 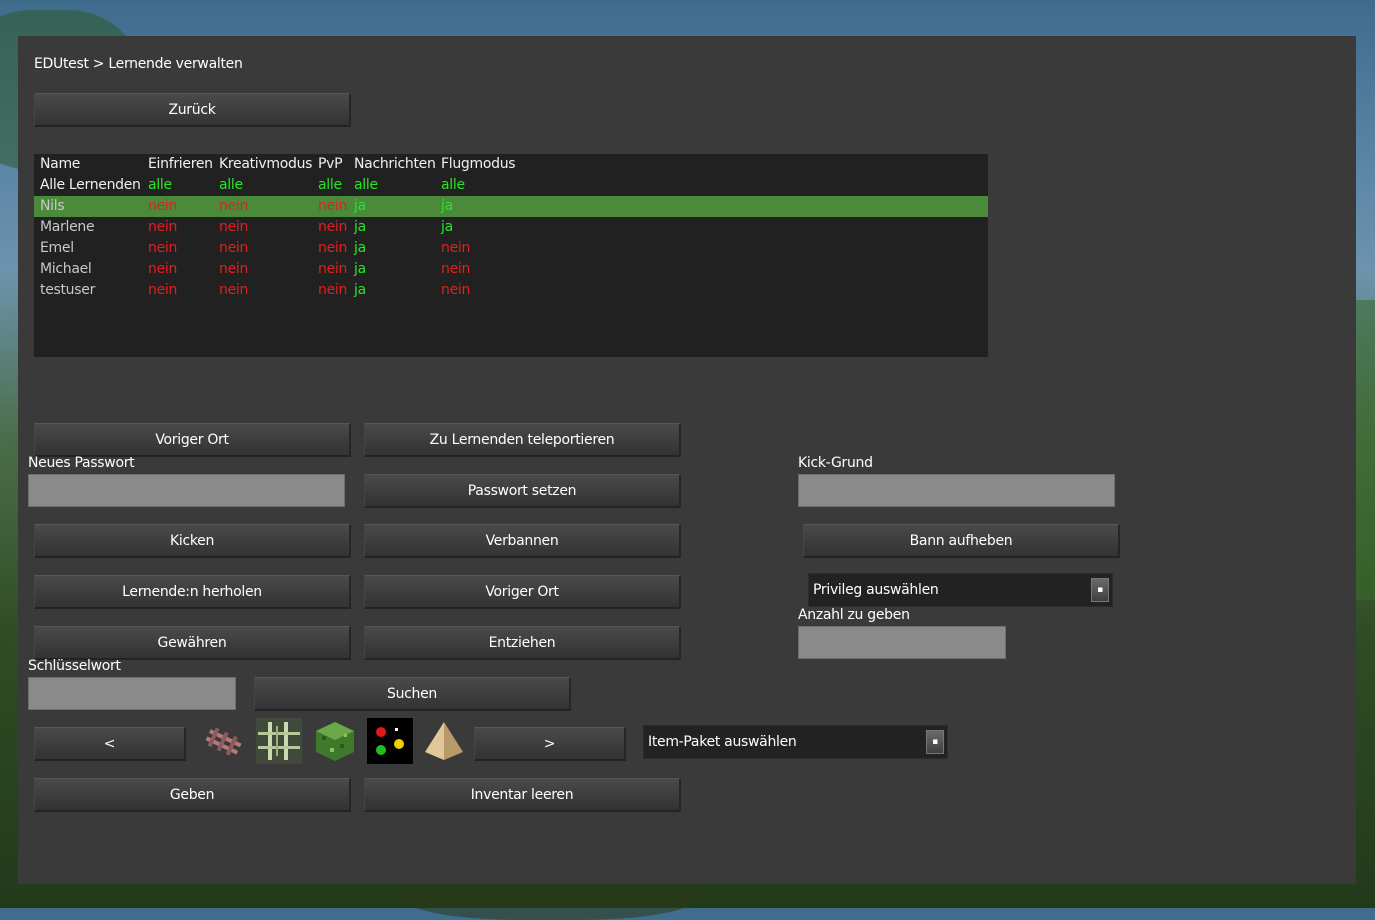 I want to click on kick-reason-field, so click(x=956, y=490).